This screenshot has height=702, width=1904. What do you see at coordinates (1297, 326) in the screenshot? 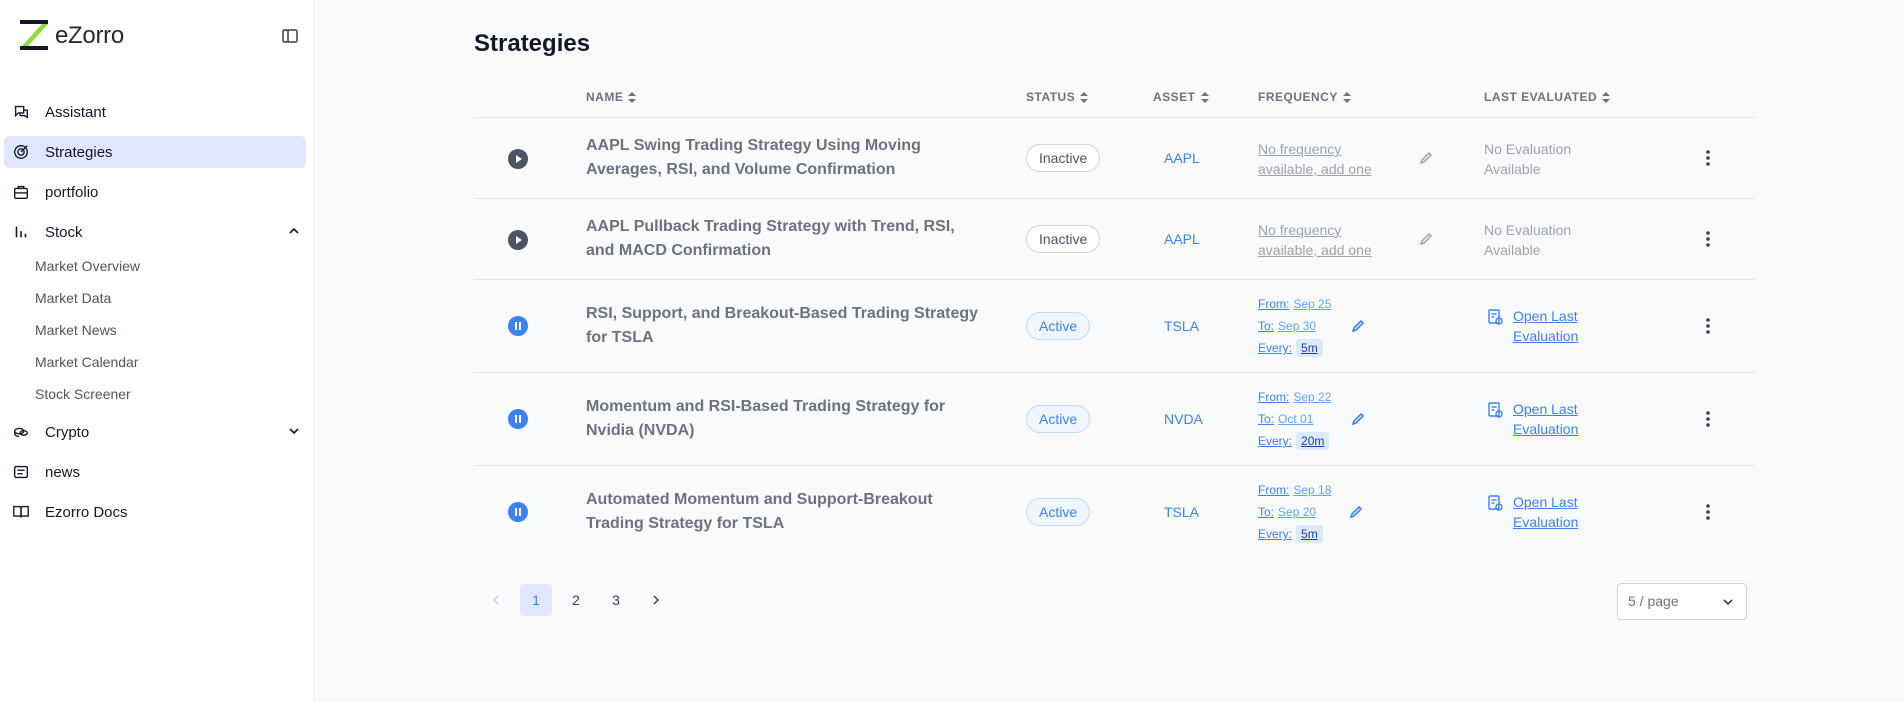
I see `to-date: Sep 30` at bounding box center [1297, 326].